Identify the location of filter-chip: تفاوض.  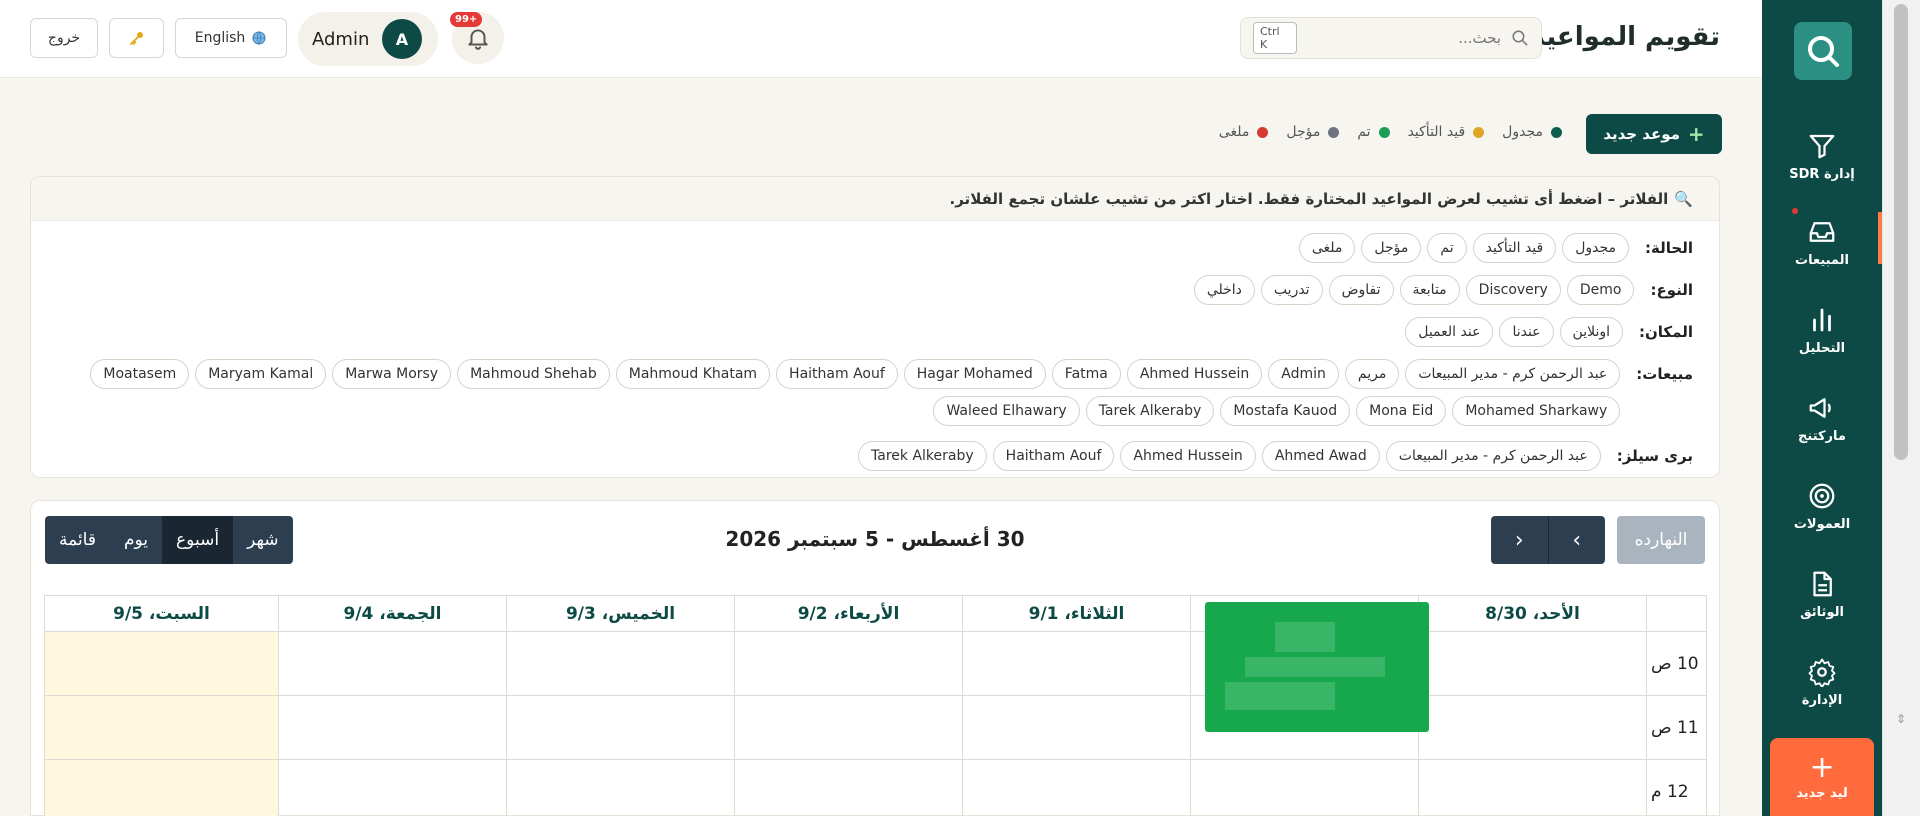
(1361, 290).